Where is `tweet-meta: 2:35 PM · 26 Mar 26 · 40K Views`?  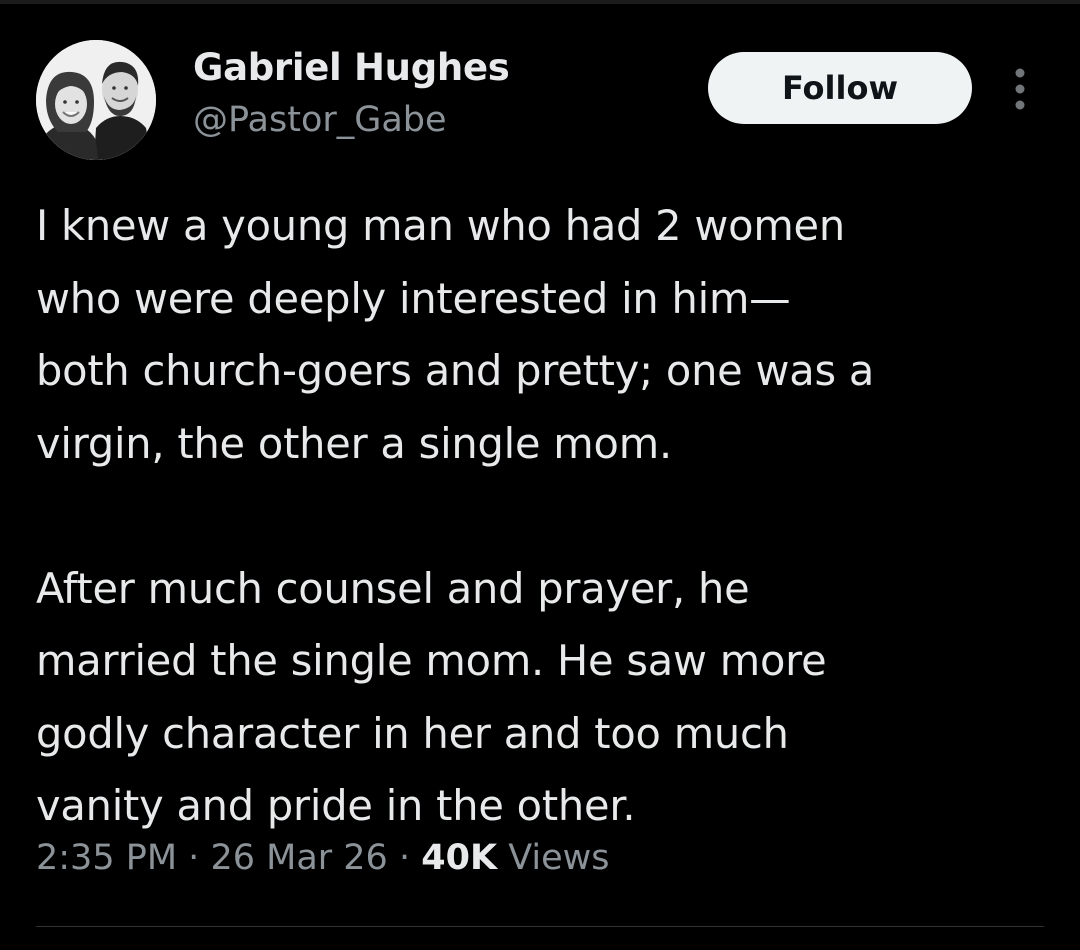 tweet-meta: 2:35 PM · 26 Mar 26 · 40K Views is located at coordinates (323, 858).